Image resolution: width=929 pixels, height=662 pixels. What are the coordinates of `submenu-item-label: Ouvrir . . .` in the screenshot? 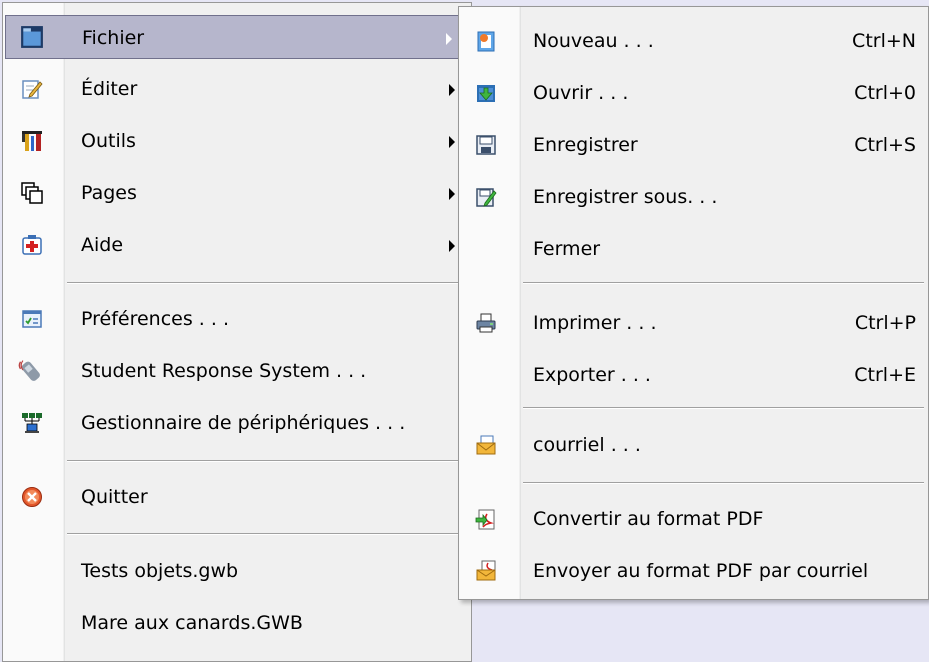 It's located at (581, 93).